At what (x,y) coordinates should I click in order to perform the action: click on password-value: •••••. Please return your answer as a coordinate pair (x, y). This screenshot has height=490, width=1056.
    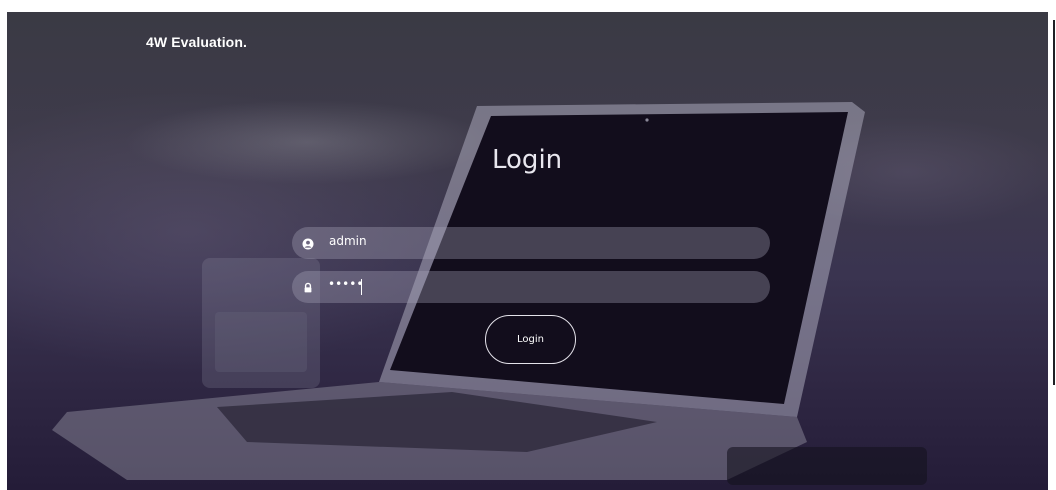
    Looking at the image, I should click on (345, 284).